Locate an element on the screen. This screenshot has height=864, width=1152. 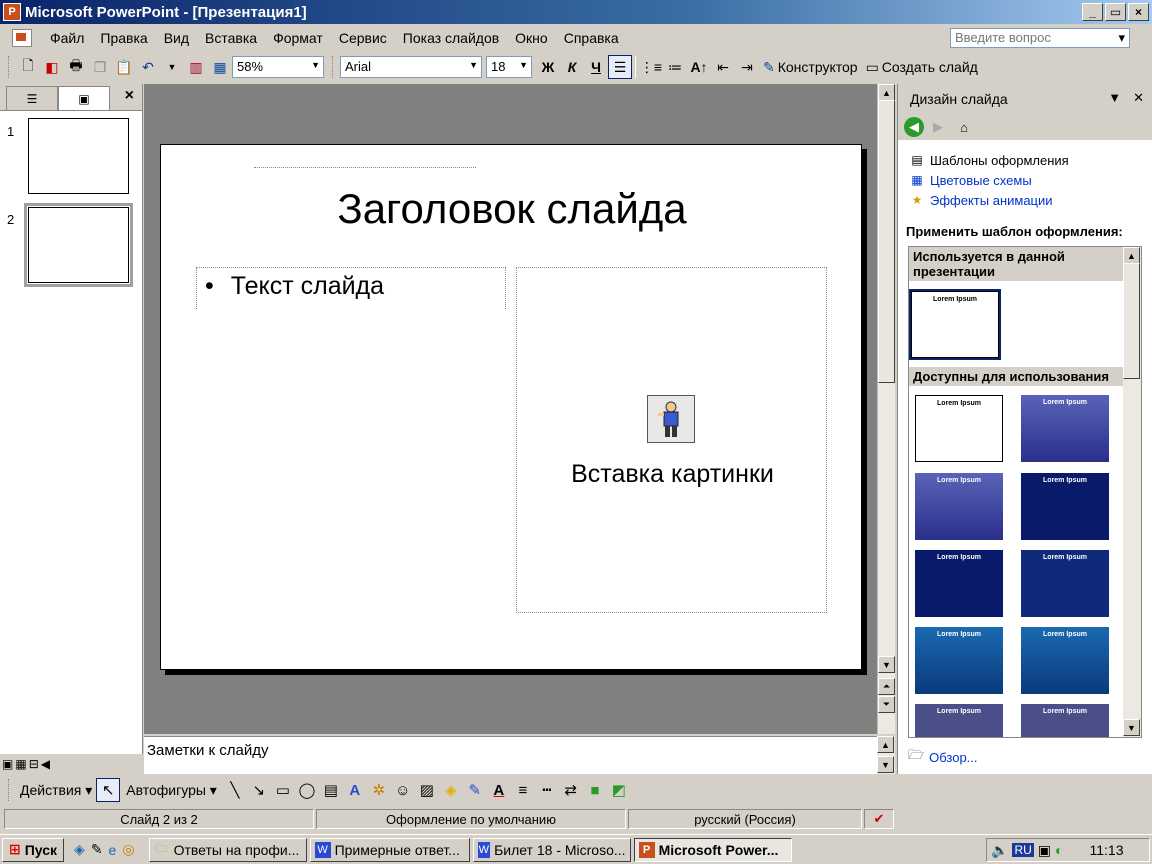
line-style-icon: ≡ is located at coordinates (523, 790).